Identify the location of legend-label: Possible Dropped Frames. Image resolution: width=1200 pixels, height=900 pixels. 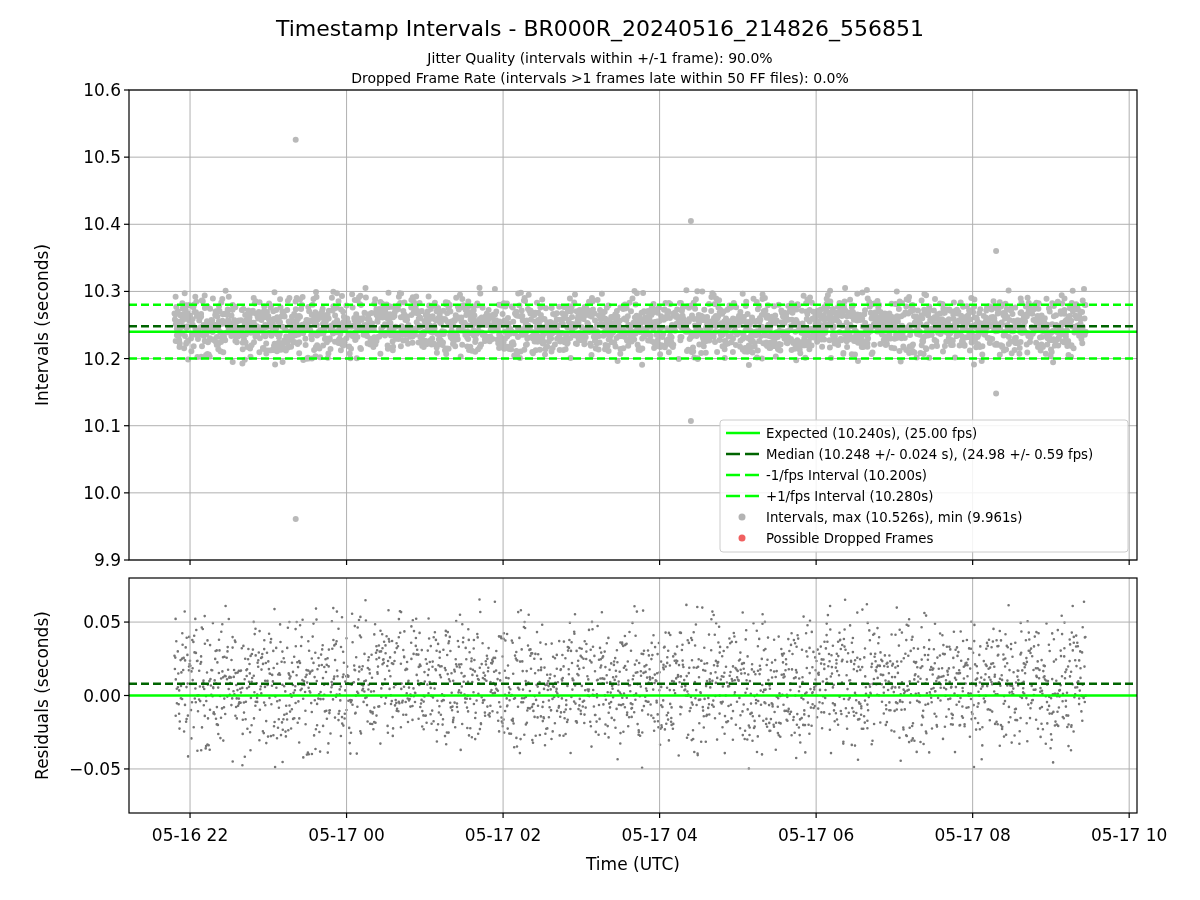
(850, 538).